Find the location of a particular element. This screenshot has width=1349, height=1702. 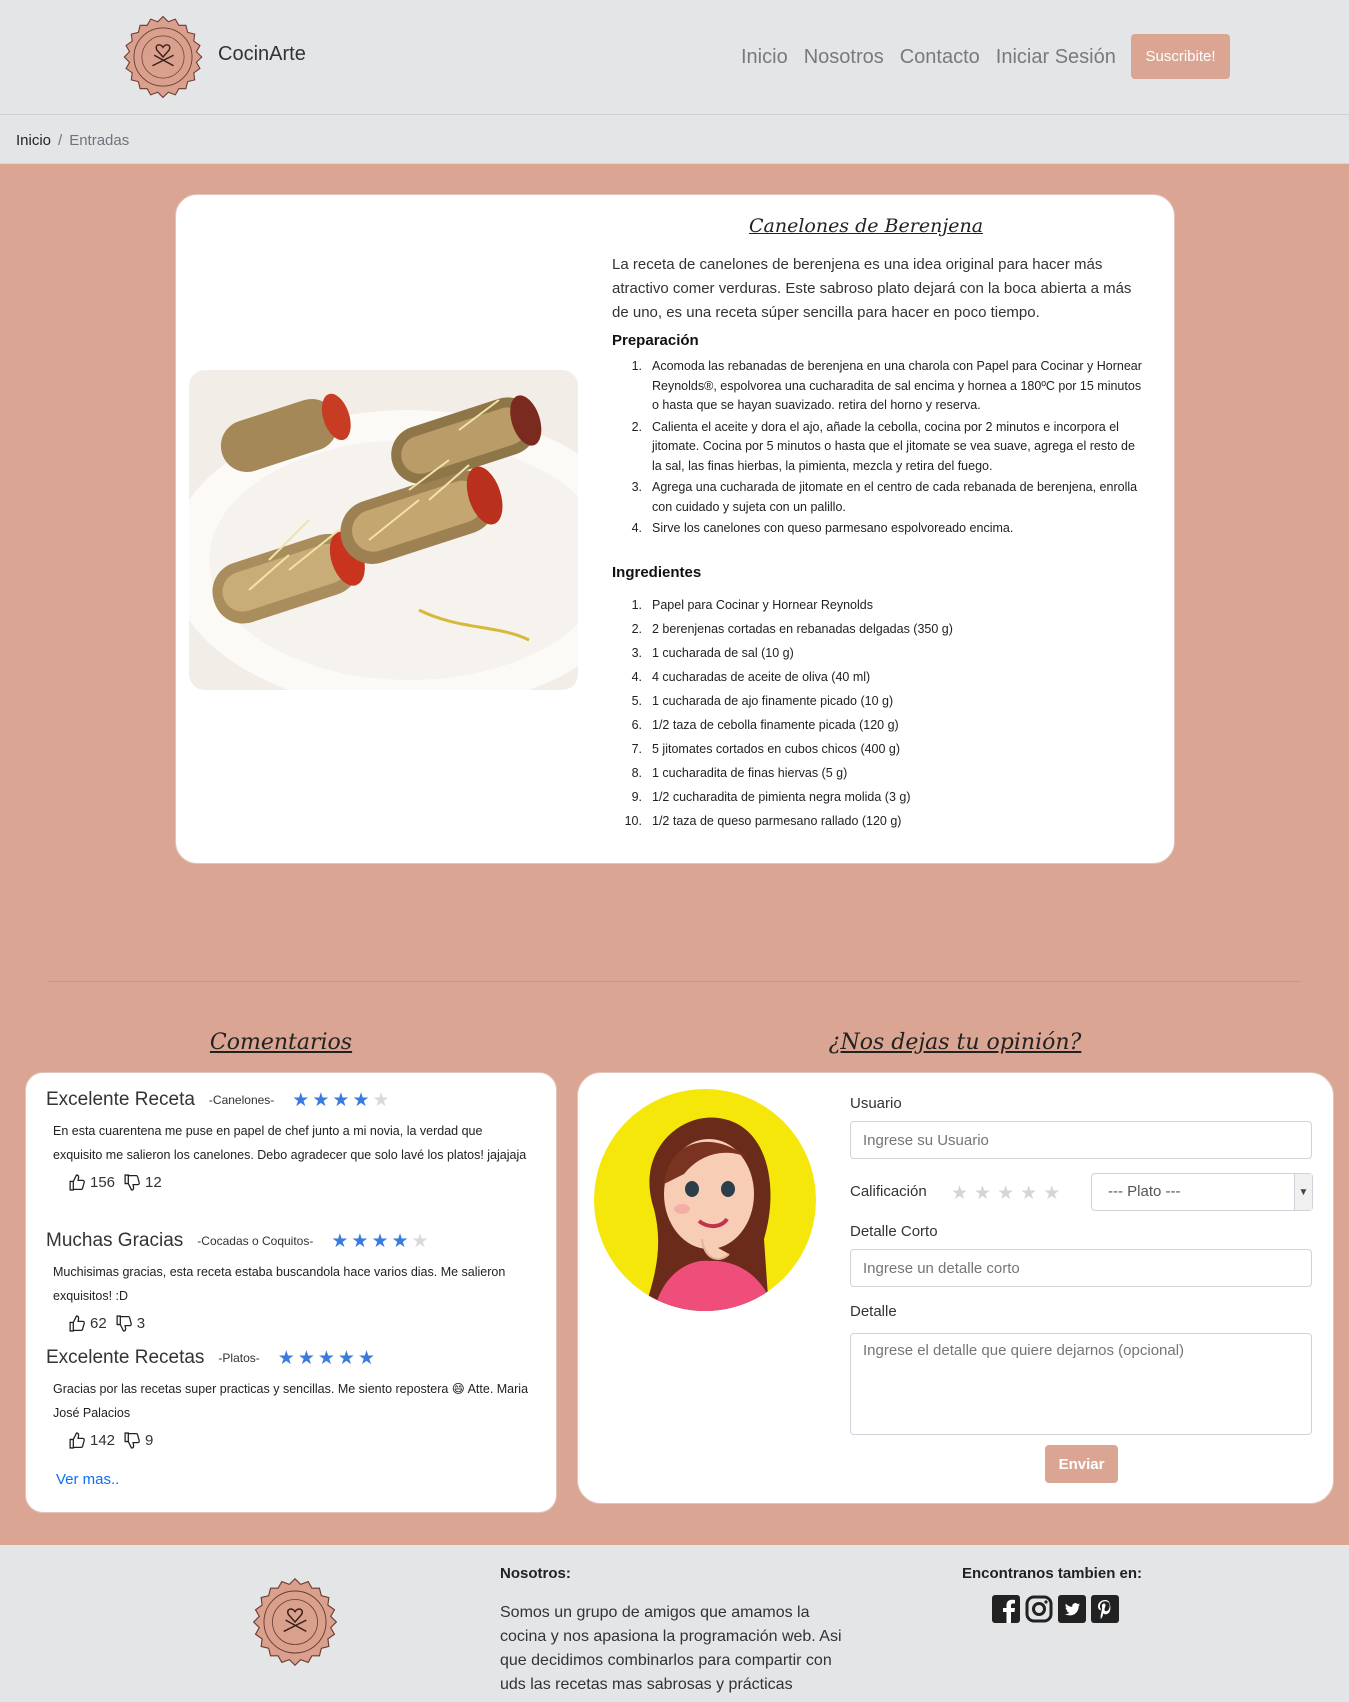

rating-input: ★ ★ ★ ★ ★ is located at coordinates (1005, 1193).